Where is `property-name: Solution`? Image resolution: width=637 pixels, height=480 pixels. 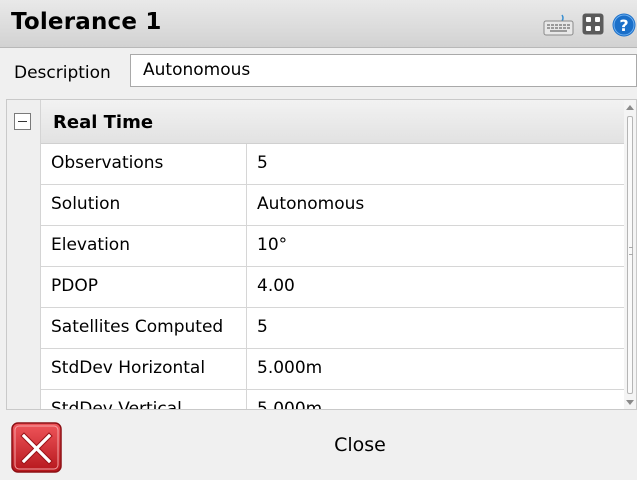 property-name: Solution is located at coordinates (144, 205).